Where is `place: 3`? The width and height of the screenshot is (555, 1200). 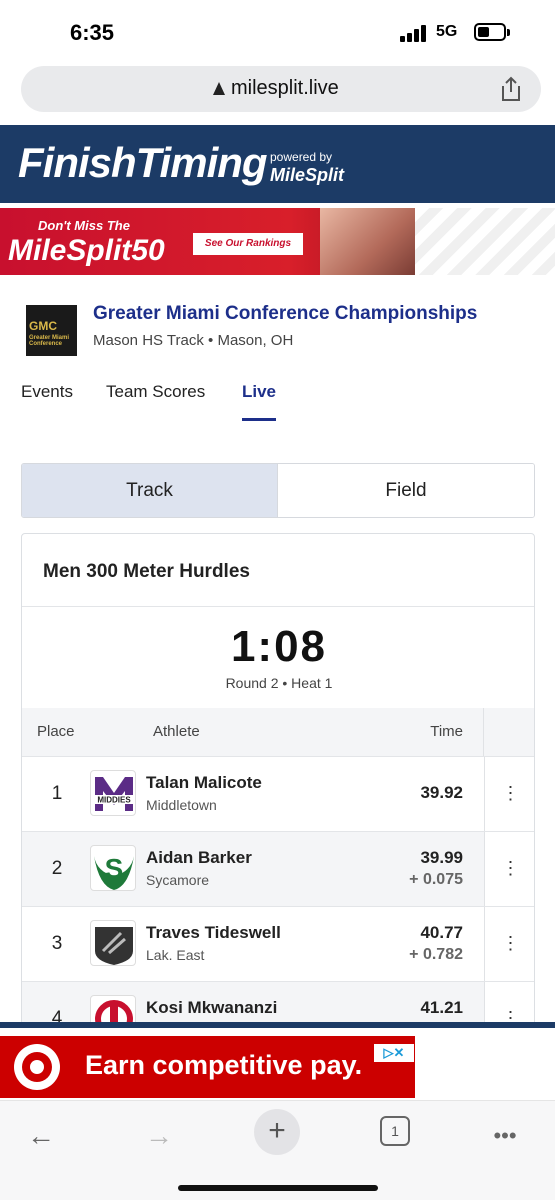
place: 3 is located at coordinates (57, 943).